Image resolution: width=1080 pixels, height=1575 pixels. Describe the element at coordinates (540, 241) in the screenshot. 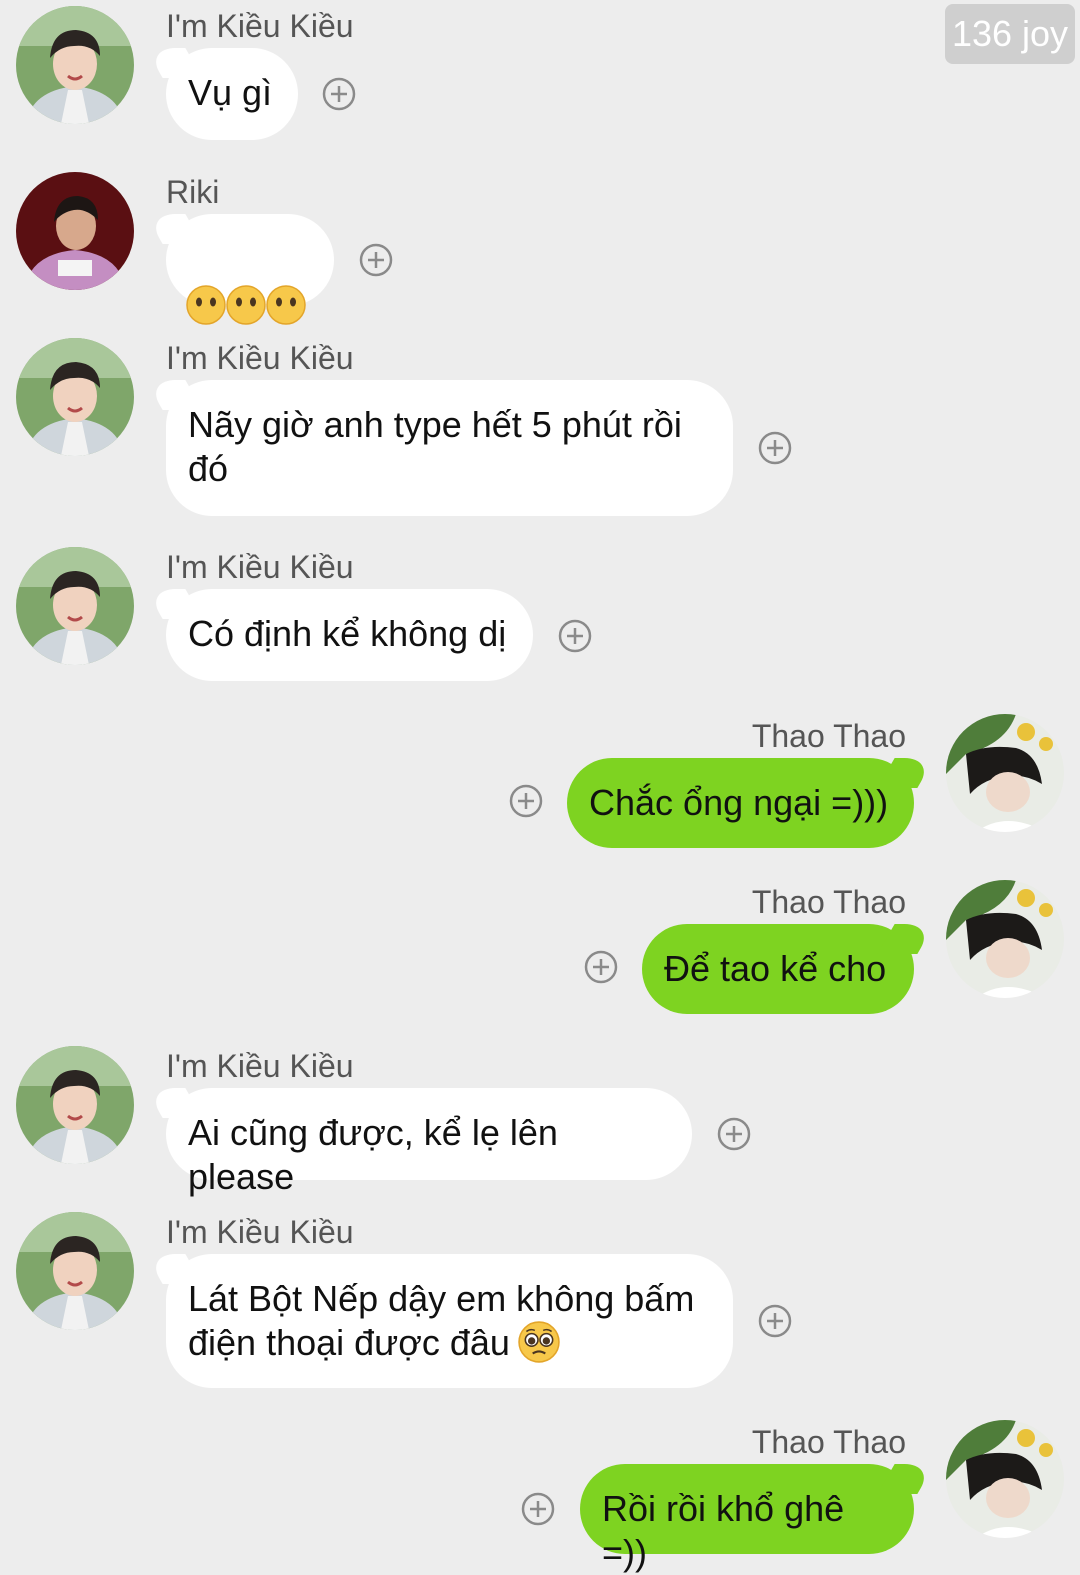

I see `message-row: Riki` at that location.